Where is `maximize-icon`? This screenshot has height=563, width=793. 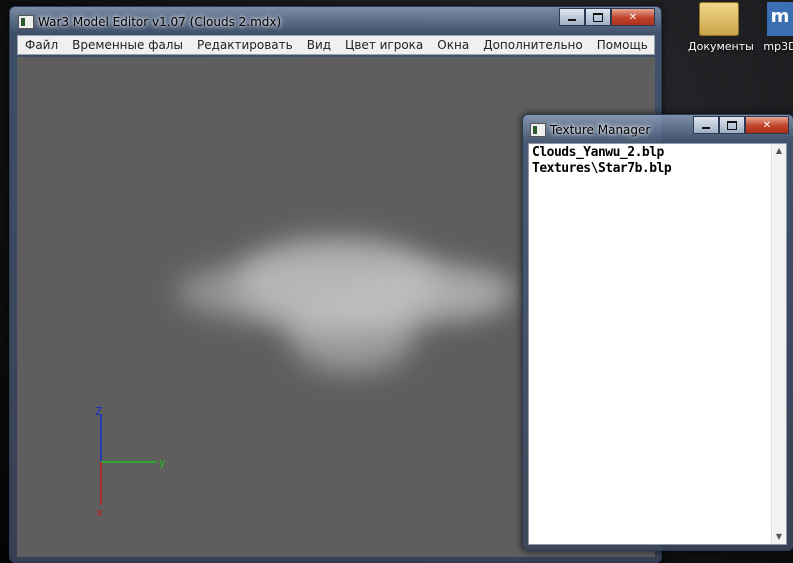 maximize-icon is located at coordinates (598, 17).